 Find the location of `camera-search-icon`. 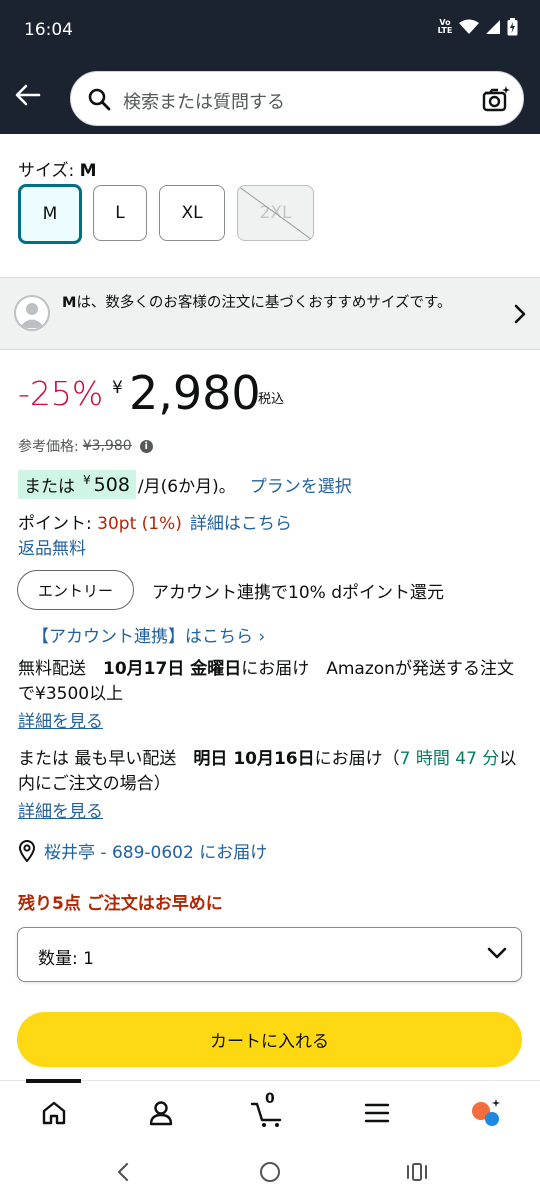

camera-search-icon is located at coordinates (496, 99).